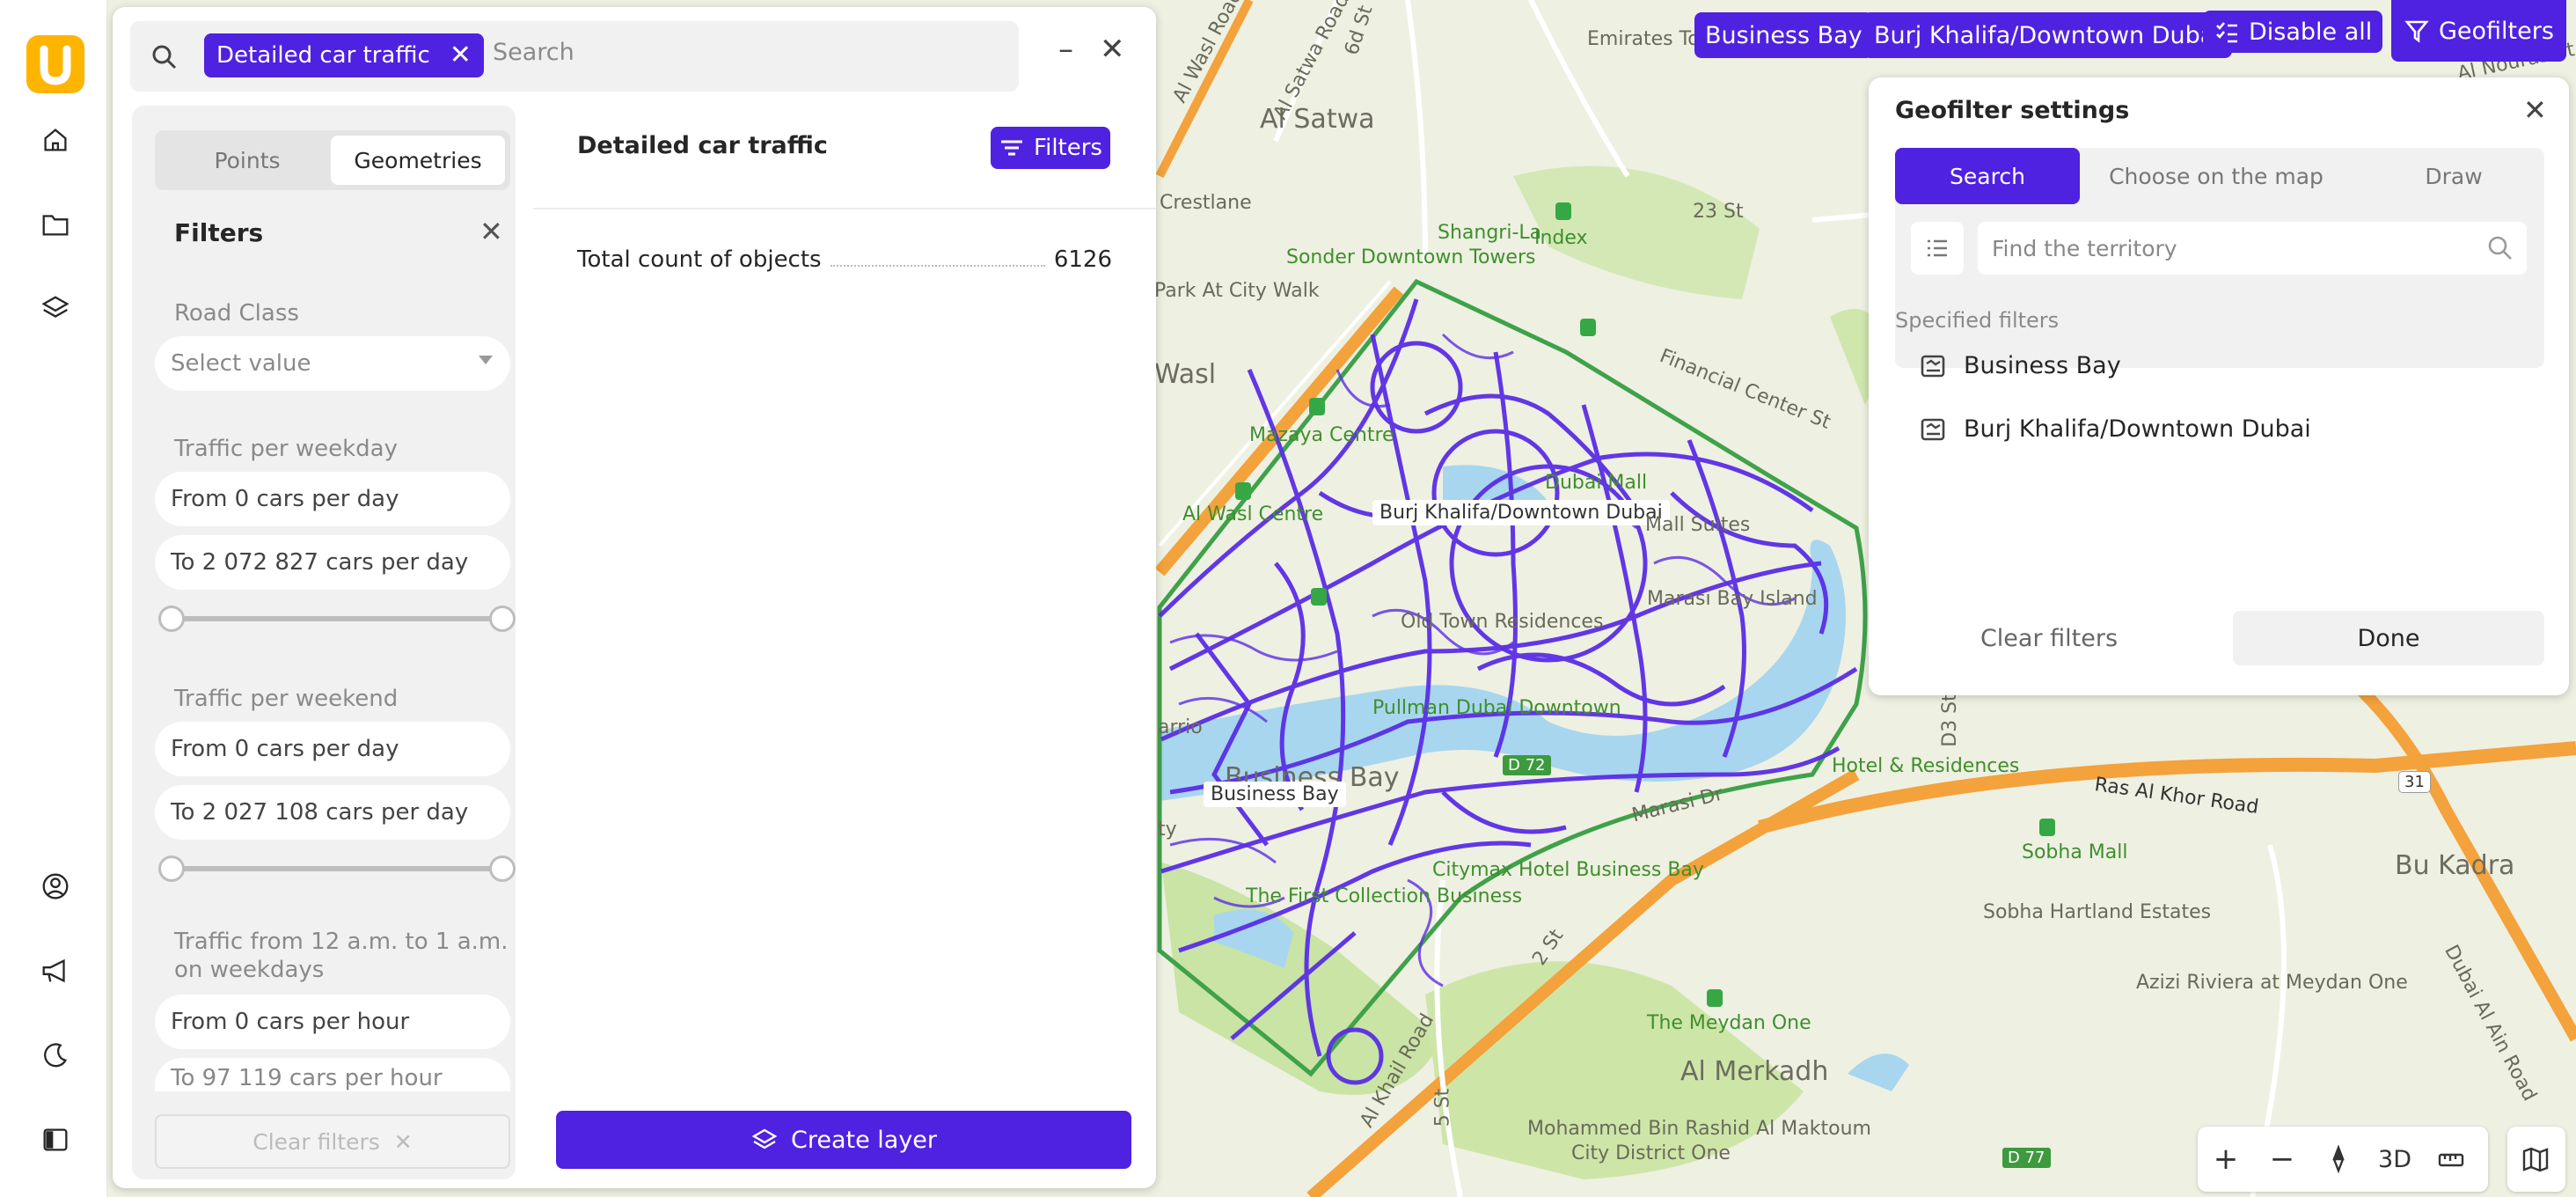 This screenshot has height=1197, width=2576. I want to click on map-label: City District One, so click(1651, 1153).